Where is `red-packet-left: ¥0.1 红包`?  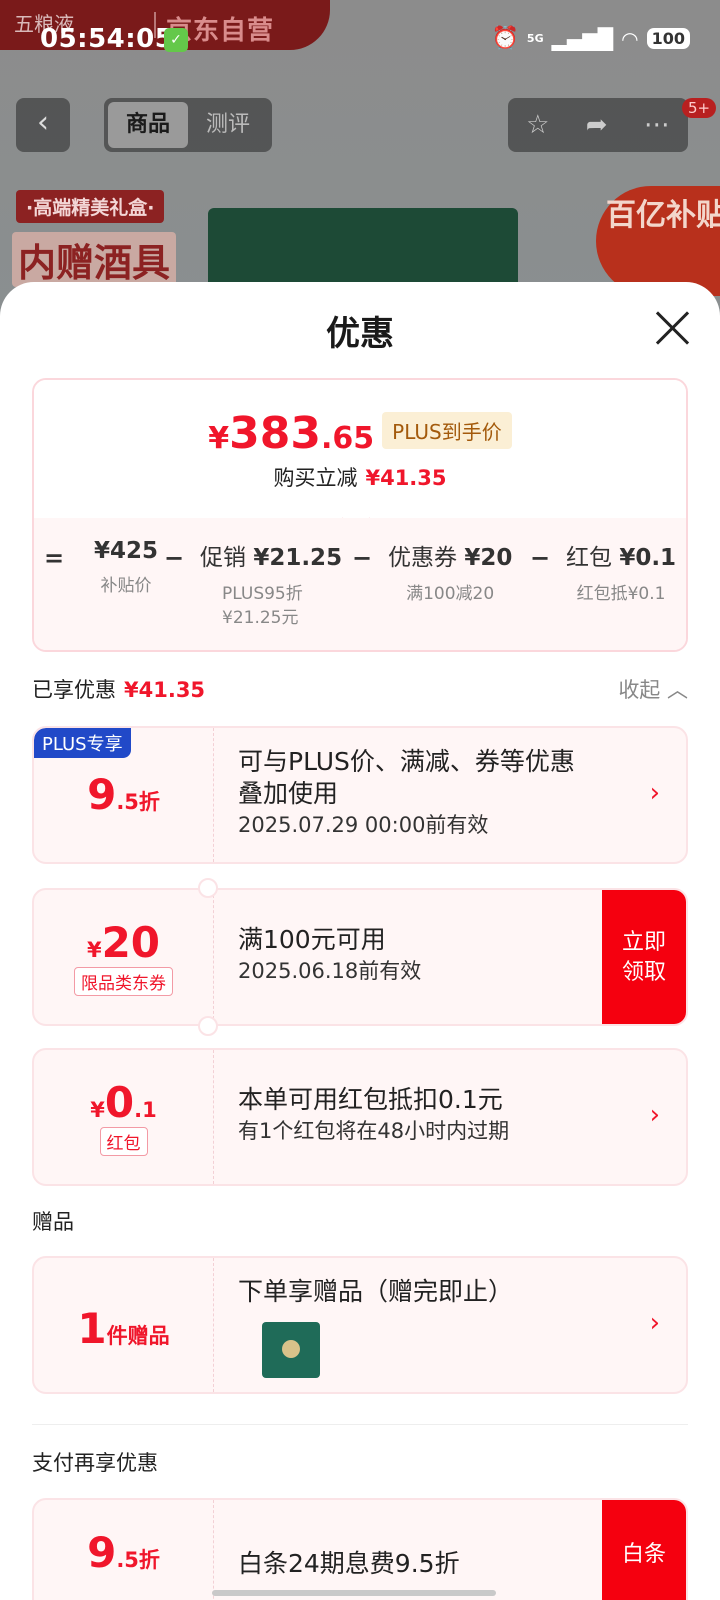 red-packet-left: ¥0.1 红包 is located at coordinates (124, 1117).